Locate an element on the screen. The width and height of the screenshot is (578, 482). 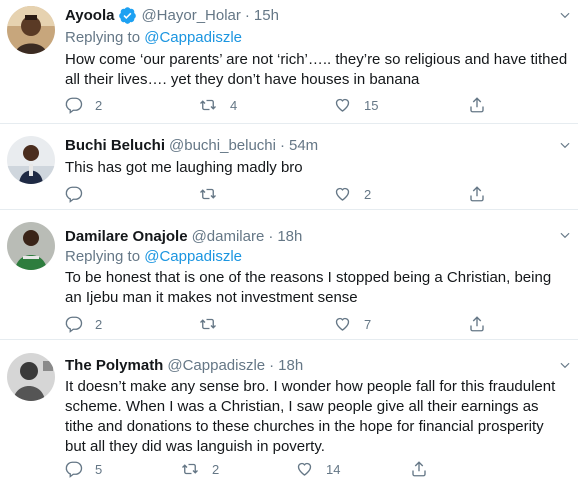
reply-button: 5 is located at coordinates (83, 469).